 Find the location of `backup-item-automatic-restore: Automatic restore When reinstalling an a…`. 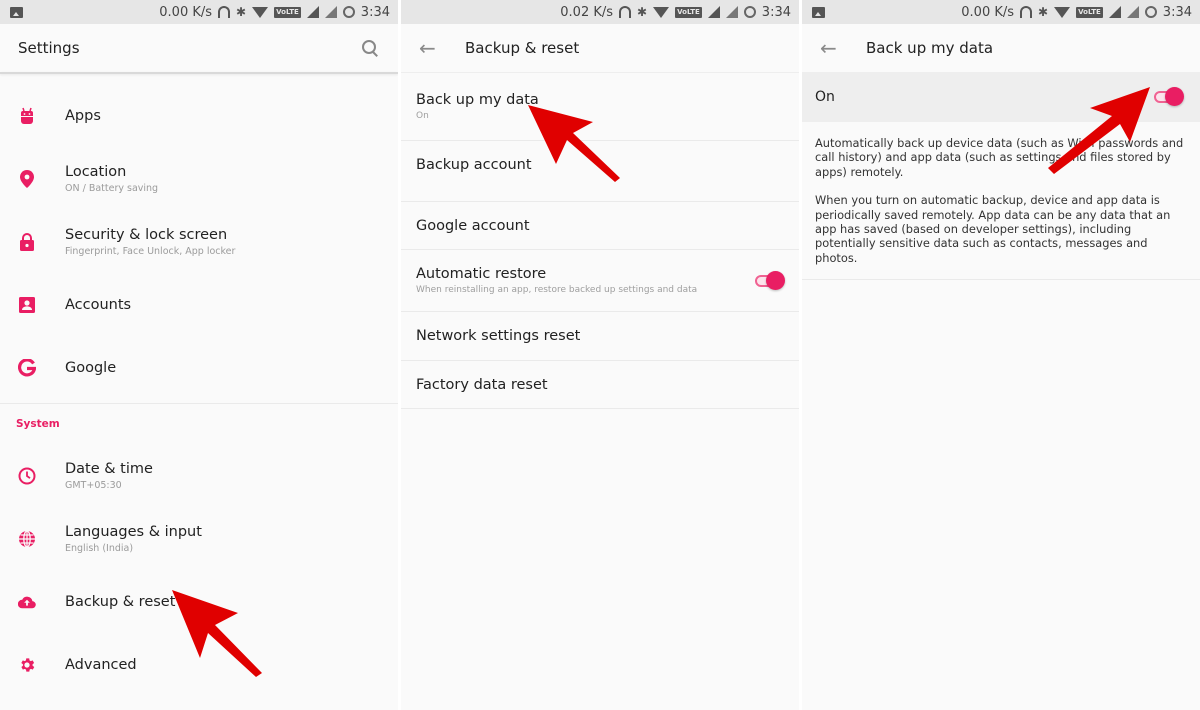

backup-item-automatic-restore: Automatic restore When reinstalling an a… is located at coordinates (600, 281).